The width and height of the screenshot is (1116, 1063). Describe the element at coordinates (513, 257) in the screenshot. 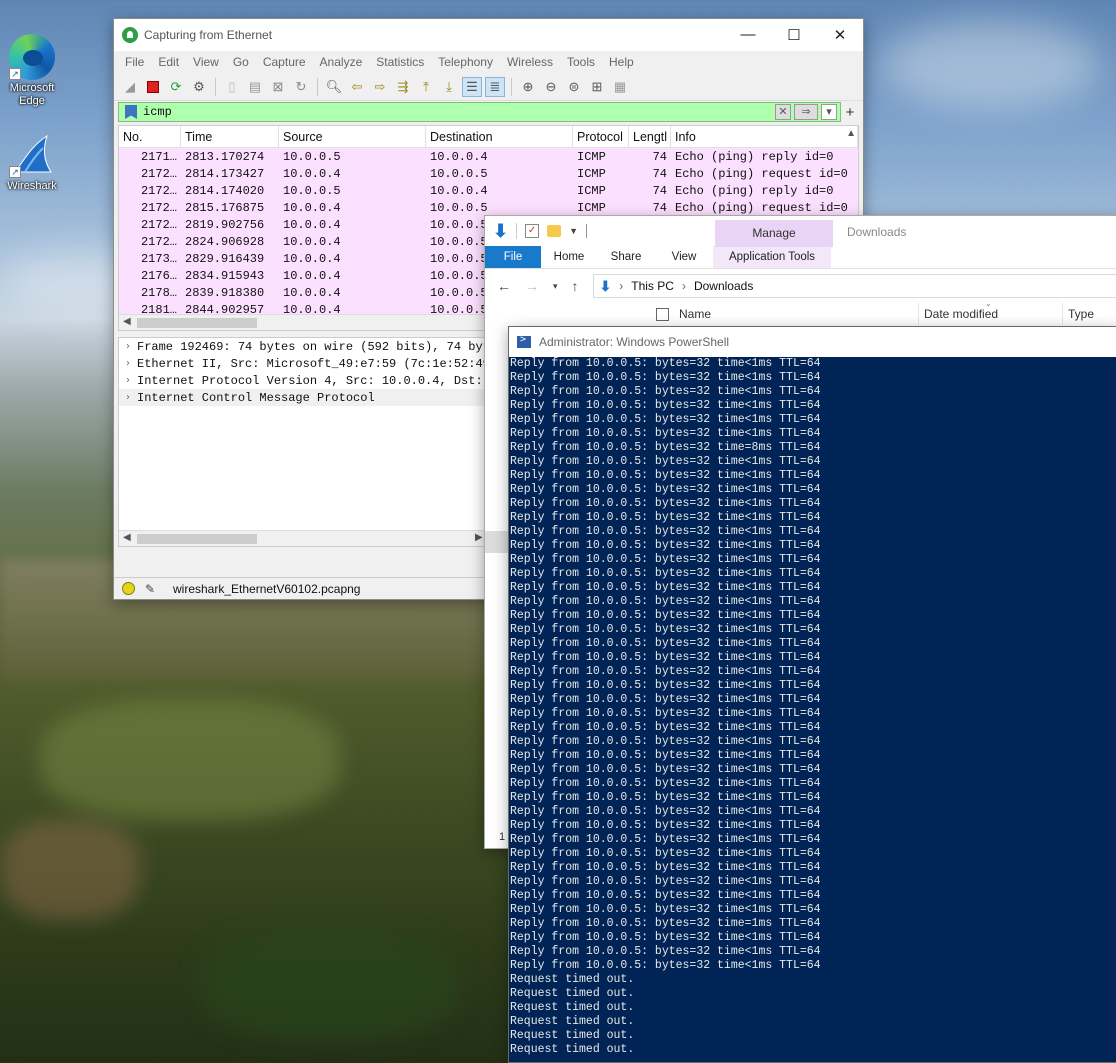

I see `tab-file: File` at that location.